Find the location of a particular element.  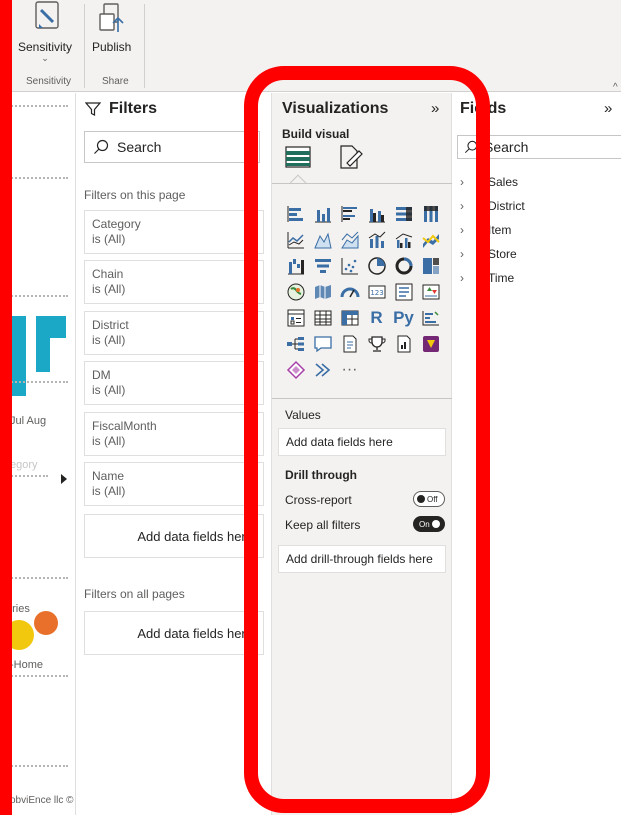

clustered-bar-chart-icon is located at coordinates (349, 214).